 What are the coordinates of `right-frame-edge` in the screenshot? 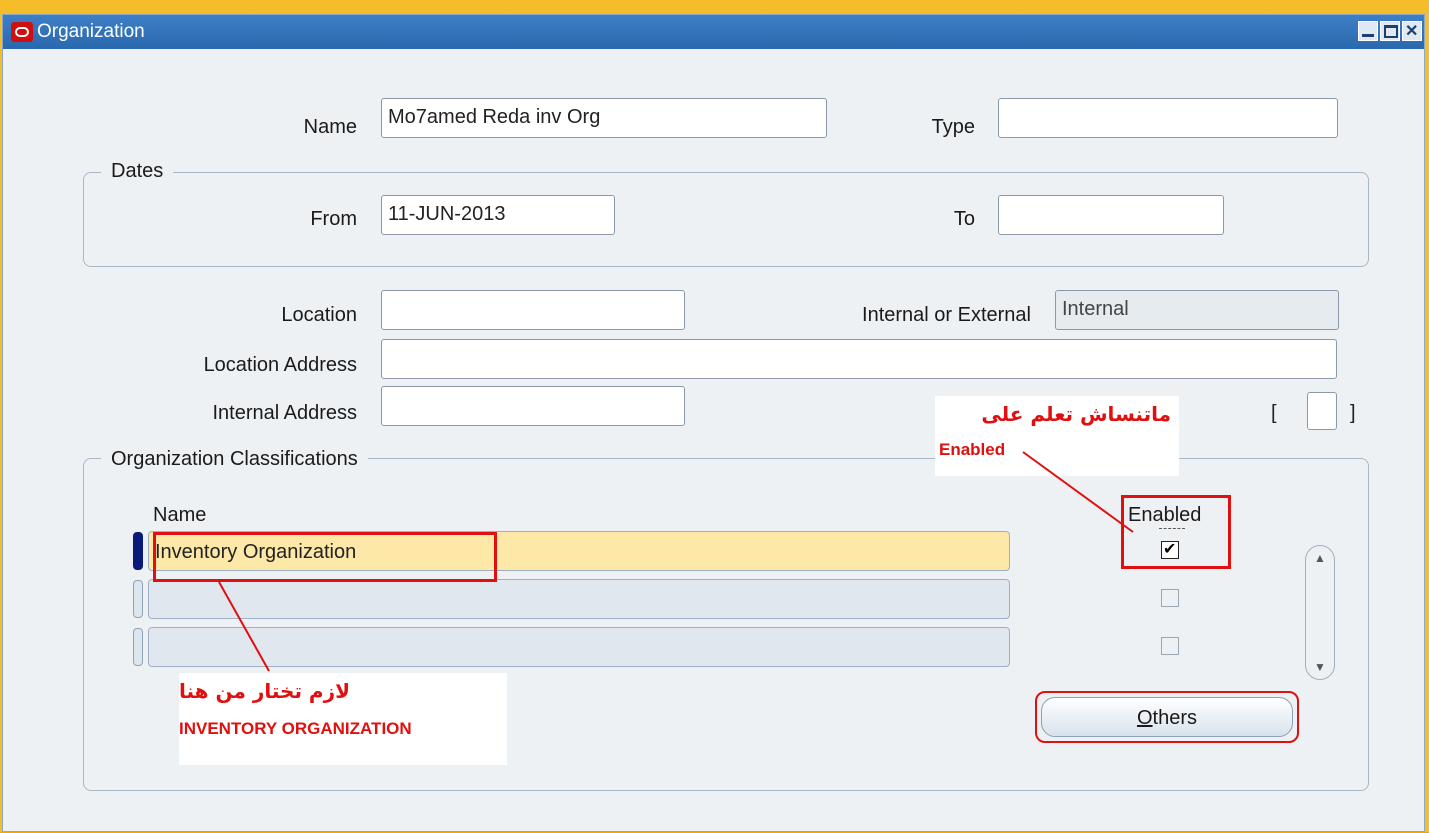 It's located at (1427, 416).